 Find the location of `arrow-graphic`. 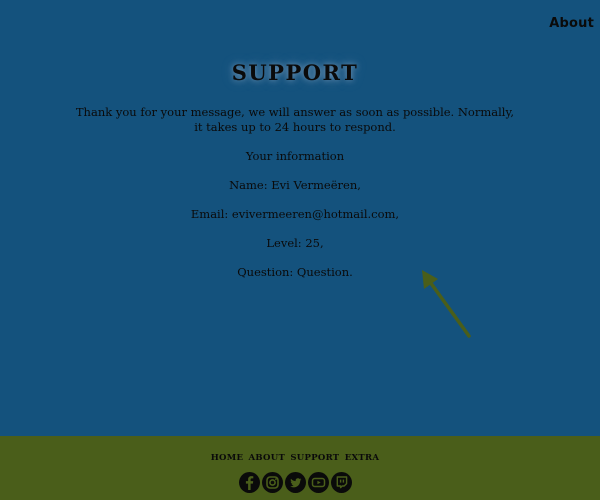

arrow-graphic is located at coordinates (446, 304).